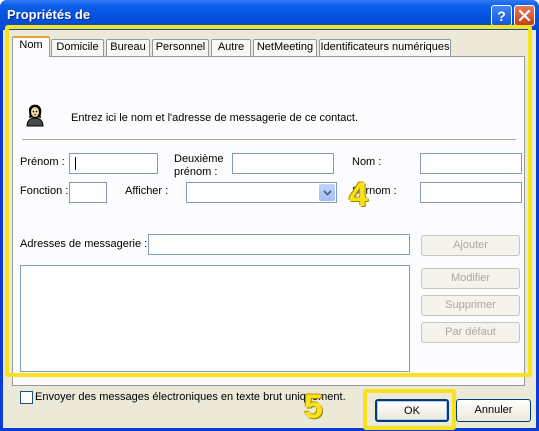 The image size is (539, 431). What do you see at coordinates (412, 410) in the screenshot?
I see `ok-button: OK` at bounding box center [412, 410].